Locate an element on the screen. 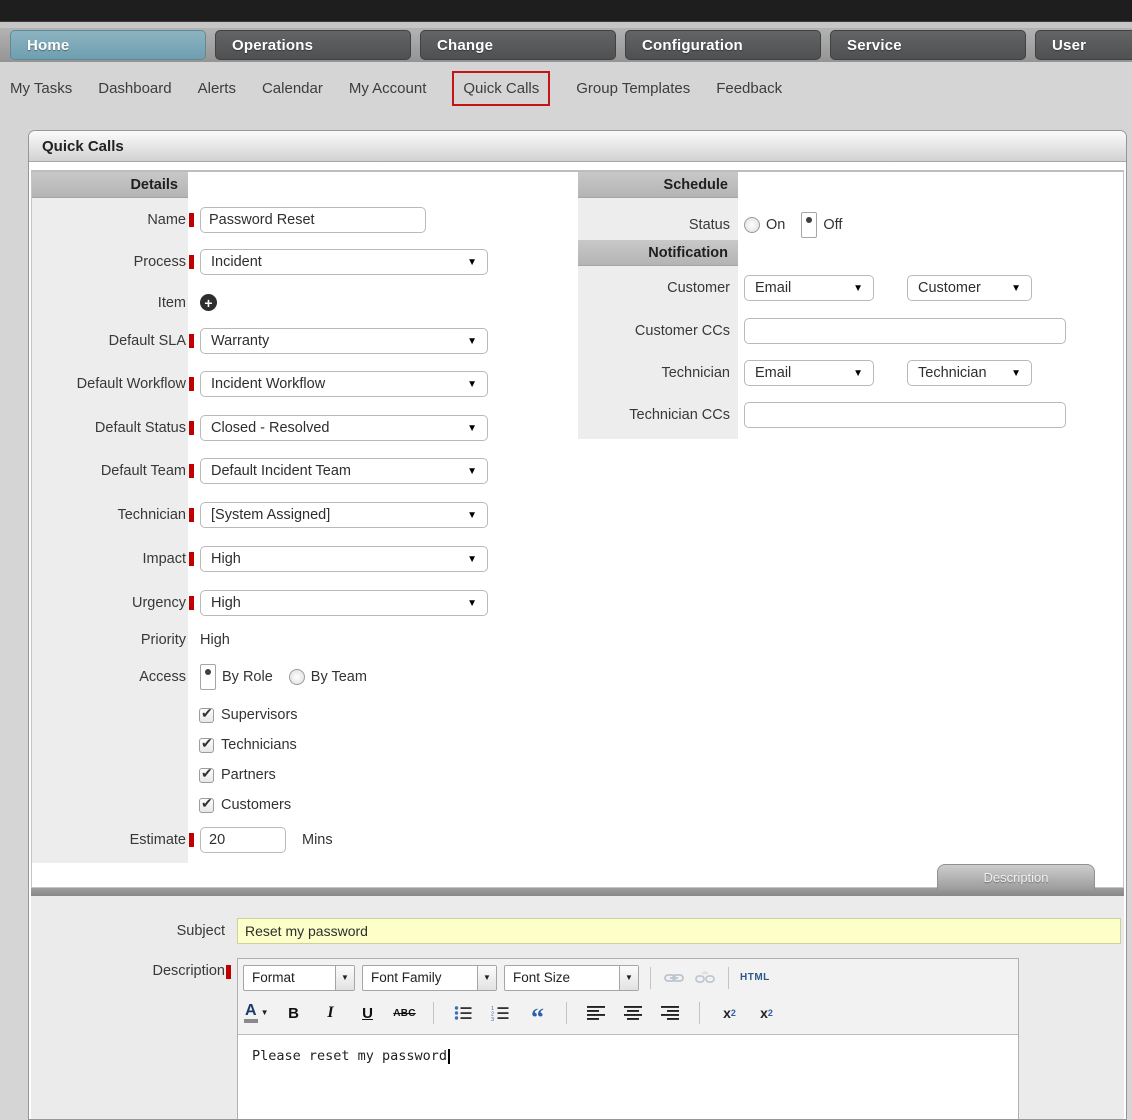 The image size is (1132, 1120). tab-home: Home is located at coordinates (108, 45).